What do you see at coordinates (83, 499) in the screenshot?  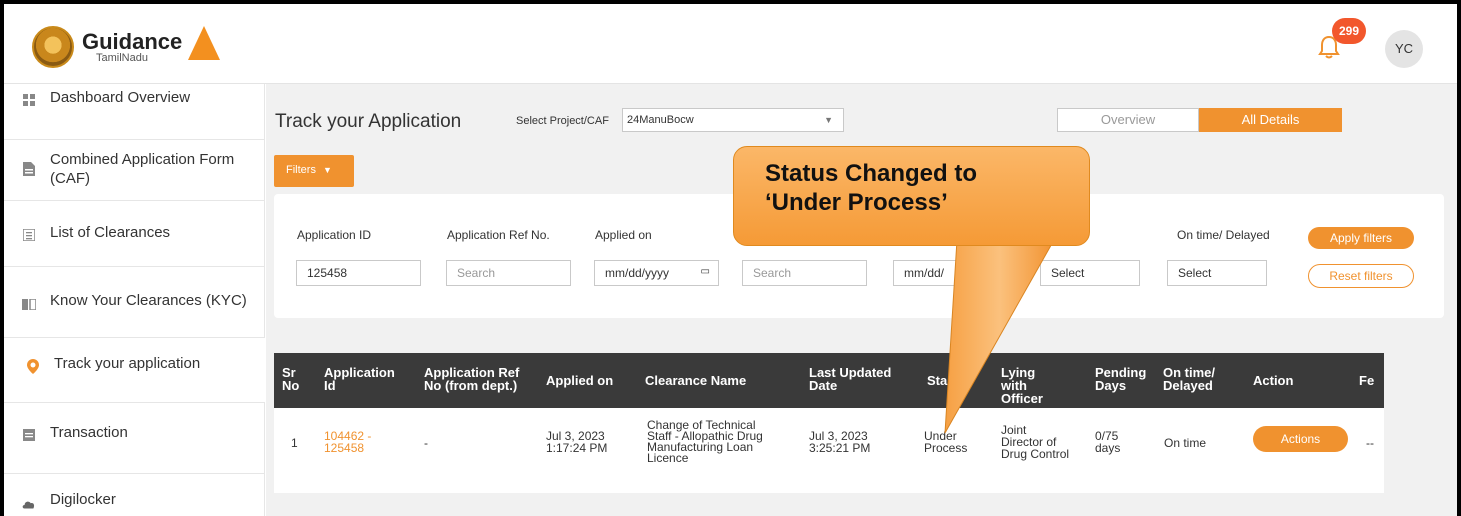 I see `sidebar-item-label: Digilocker` at bounding box center [83, 499].